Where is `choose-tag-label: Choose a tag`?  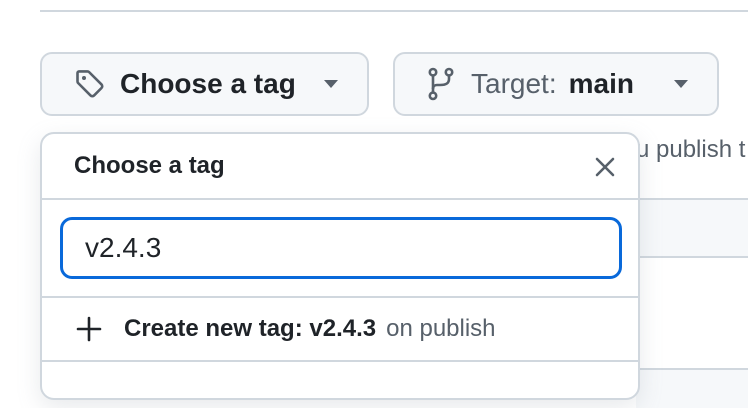
choose-tag-label: Choose a tag is located at coordinates (208, 83).